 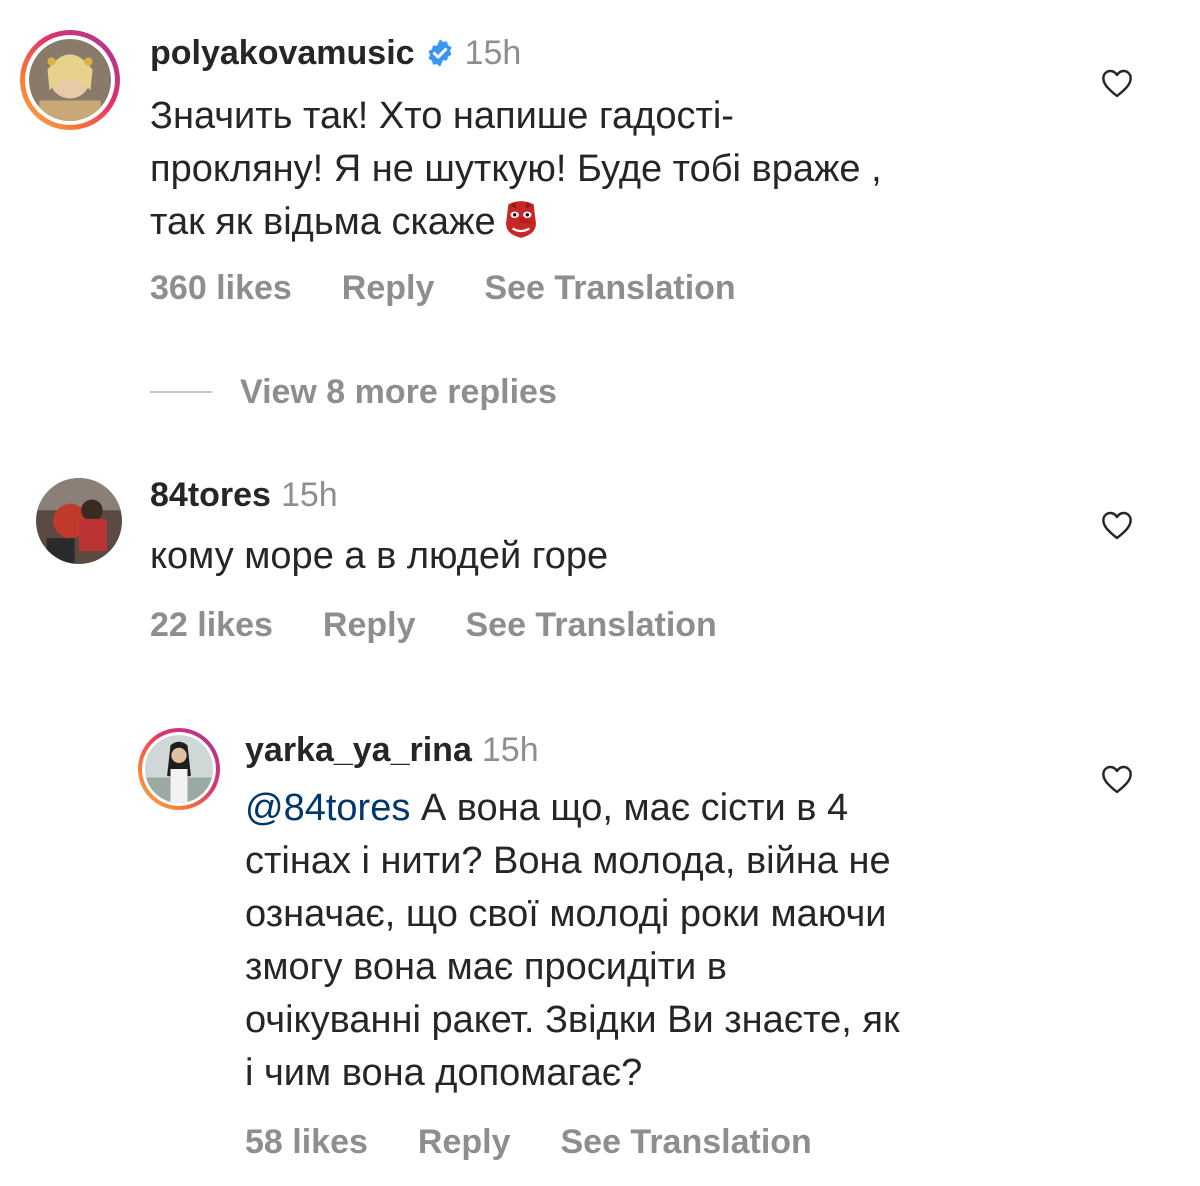 I want to click on comment-line: стінах і нити? Вона молода, війна не, so click(x=568, y=861).